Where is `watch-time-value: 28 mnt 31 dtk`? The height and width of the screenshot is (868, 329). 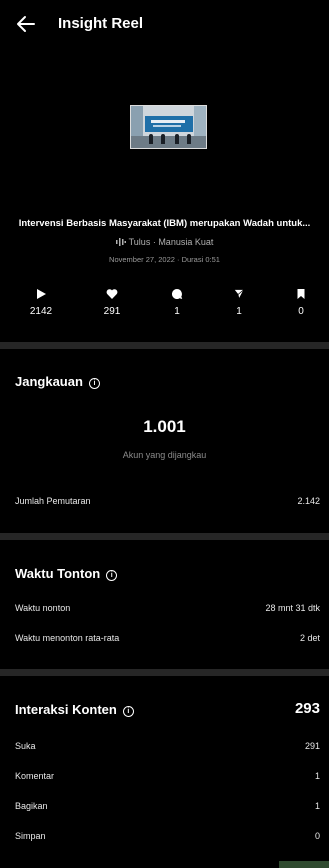 watch-time-value: 28 mnt 31 dtk is located at coordinates (292, 608).